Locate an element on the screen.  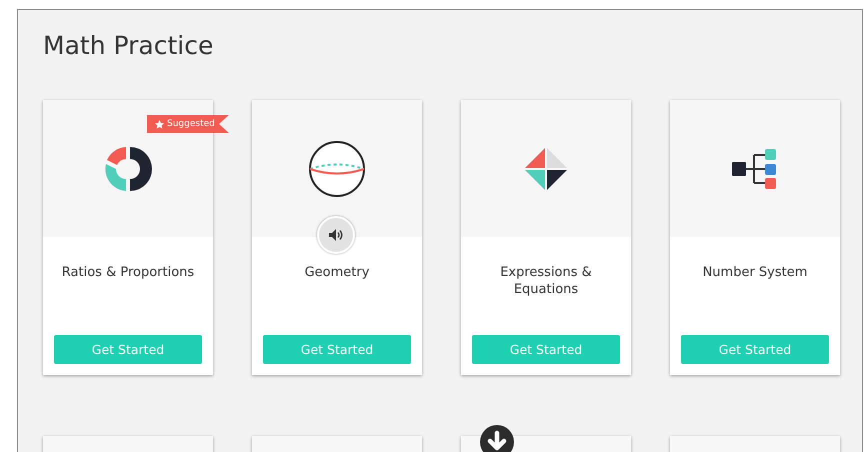
topic-title: Number System is located at coordinates (755, 273).